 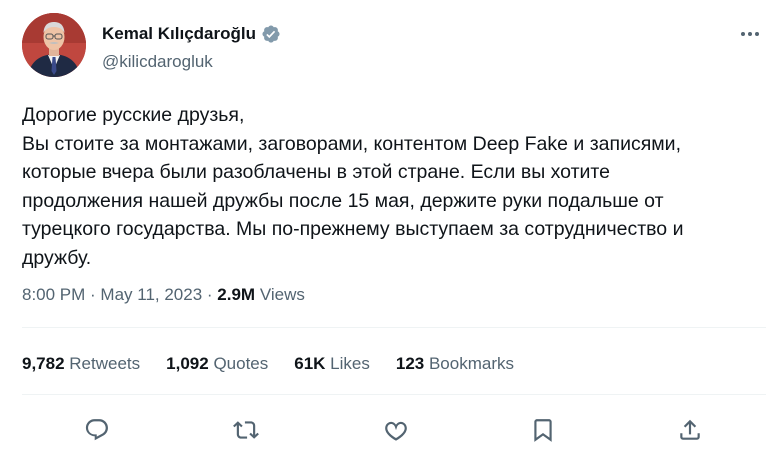 I want to click on quotes-label: Quotes, so click(x=241, y=363).